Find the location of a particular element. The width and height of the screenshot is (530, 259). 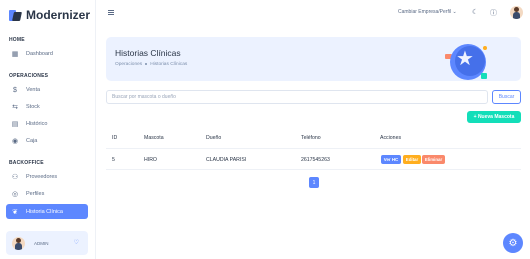

sidebar-item-label: Stock is located at coordinates (33, 107).